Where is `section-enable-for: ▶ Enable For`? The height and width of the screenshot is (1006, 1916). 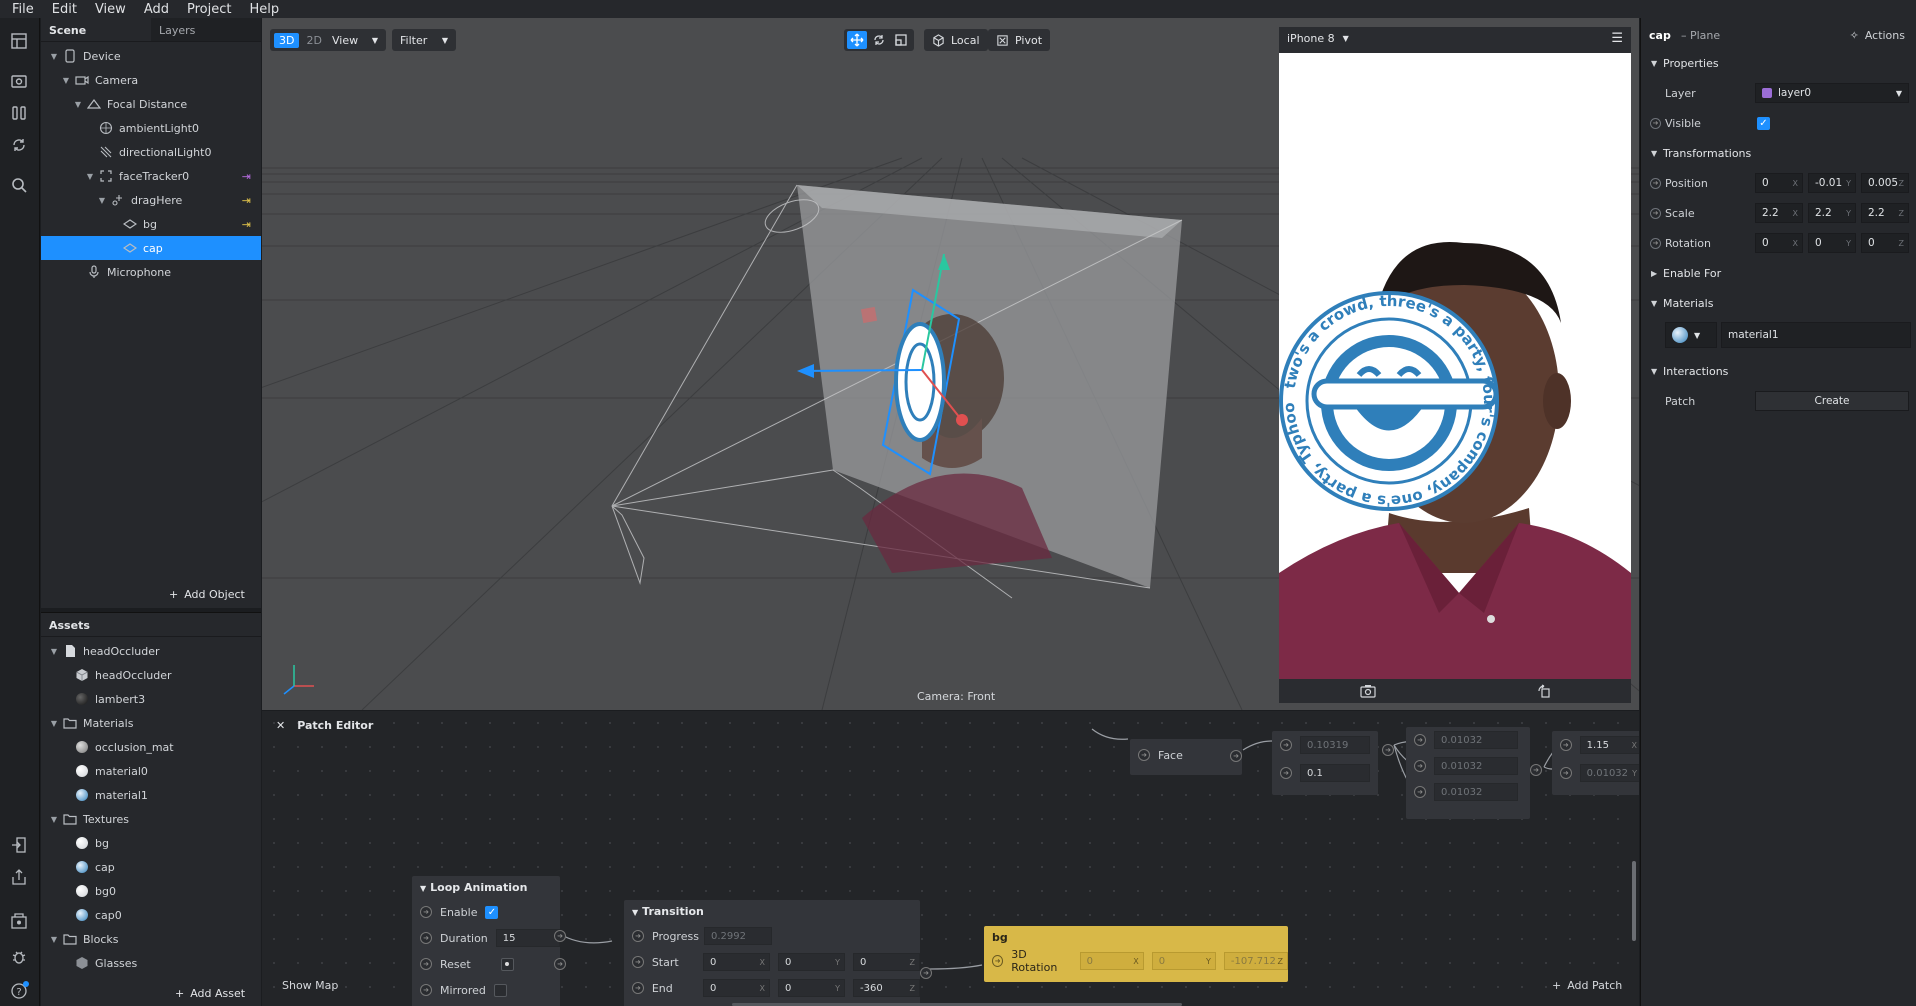 section-enable-for: ▶ Enable For is located at coordinates (1778, 273).